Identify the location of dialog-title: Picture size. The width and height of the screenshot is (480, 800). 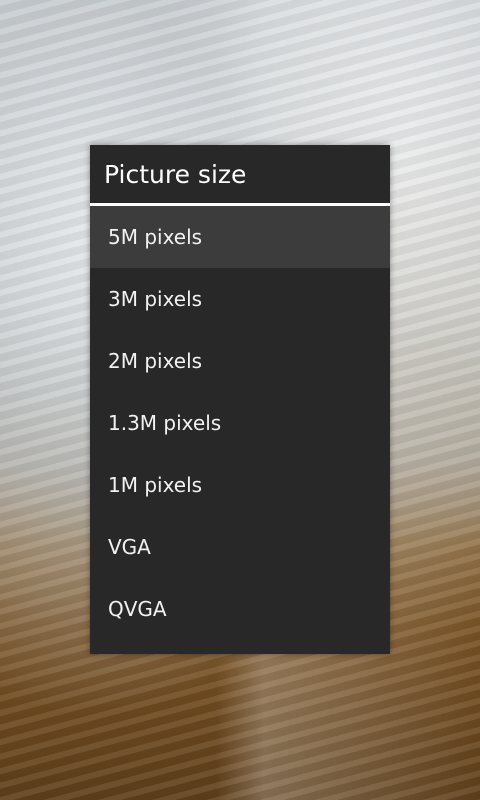
(240, 175).